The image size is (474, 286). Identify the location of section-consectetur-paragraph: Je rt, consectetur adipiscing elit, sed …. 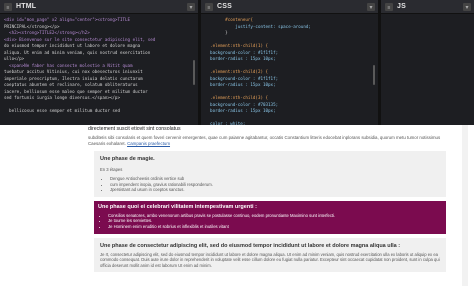
(270, 259).